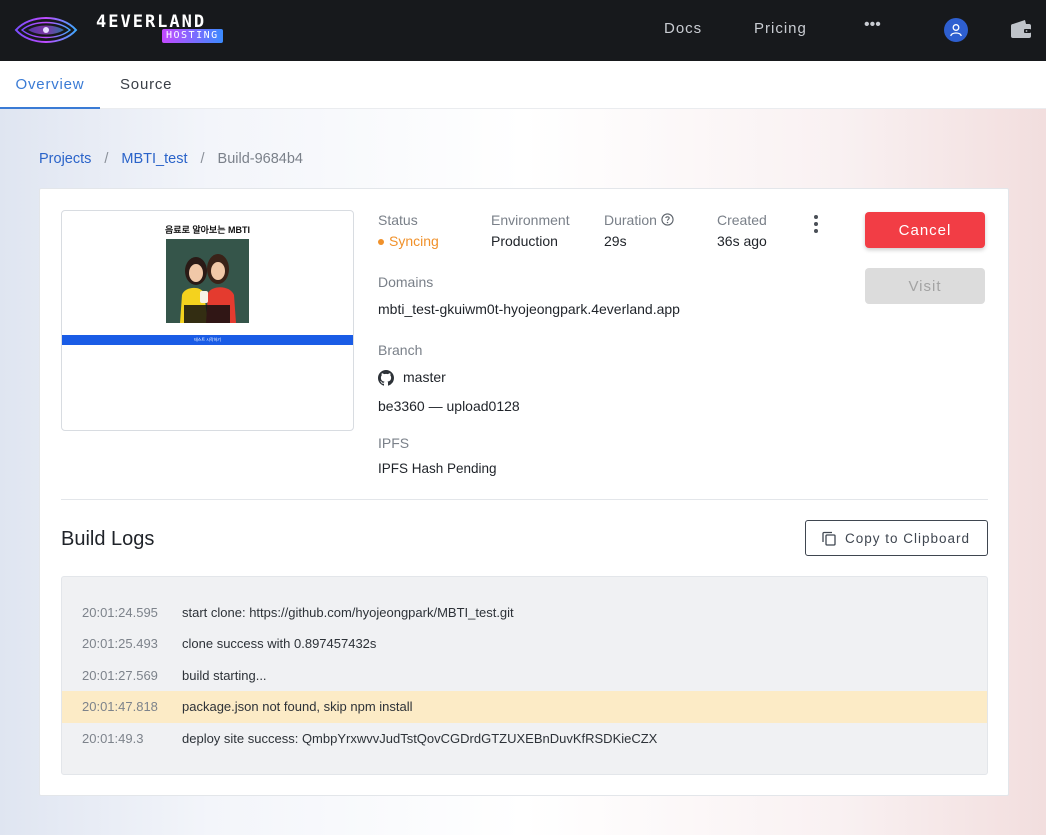  Describe the element at coordinates (523, 30) in the screenshot. I see `top-bar: 4EVERLAND HOSTING Docs Pricing •••` at that location.